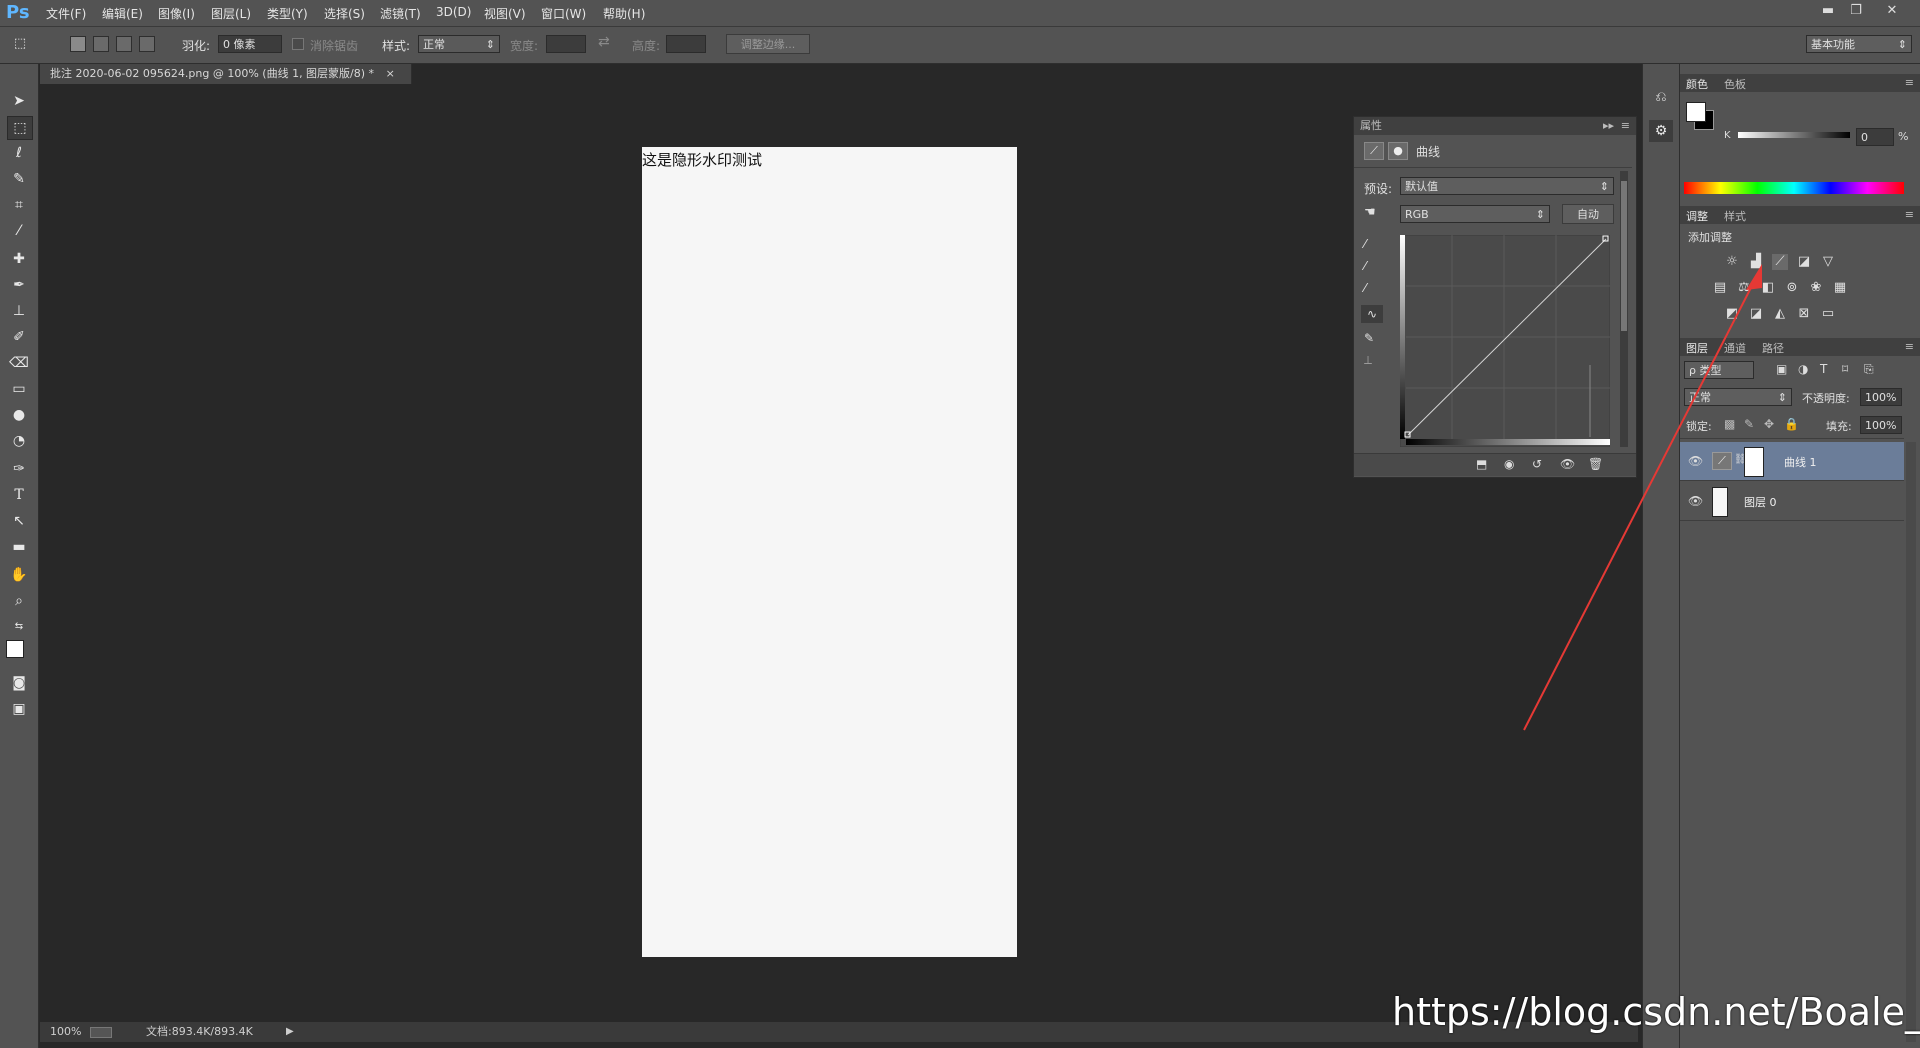 This screenshot has width=1920, height=1048. What do you see at coordinates (250, 44) in the screenshot?
I see `feather-input: 0 像素` at bounding box center [250, 44].